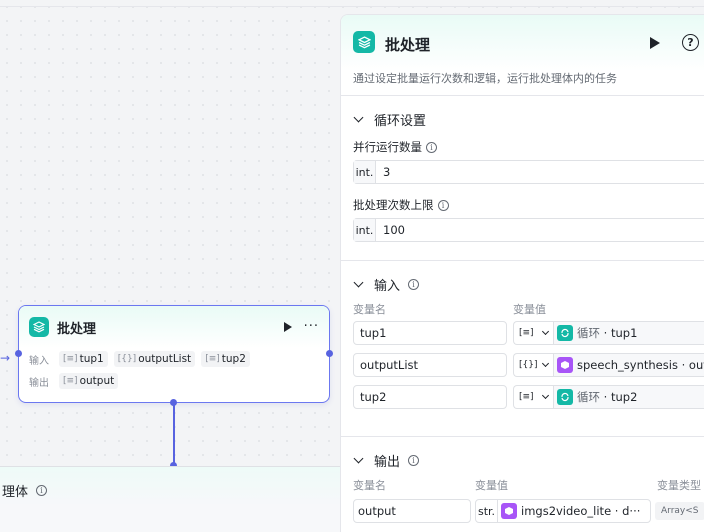  Describe the element at coordinates (679, 511) in the screenshot. I see `output-var-type-badge: Array<S` at that location.